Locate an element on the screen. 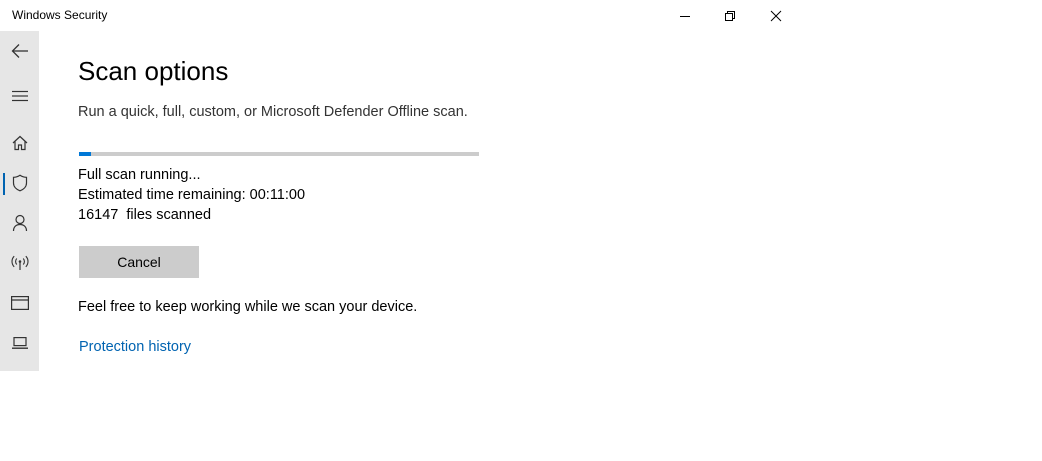 The image size is (1042, 461). time-remaining-label: Estimated time remaining: is located at coordinates (162, 195).